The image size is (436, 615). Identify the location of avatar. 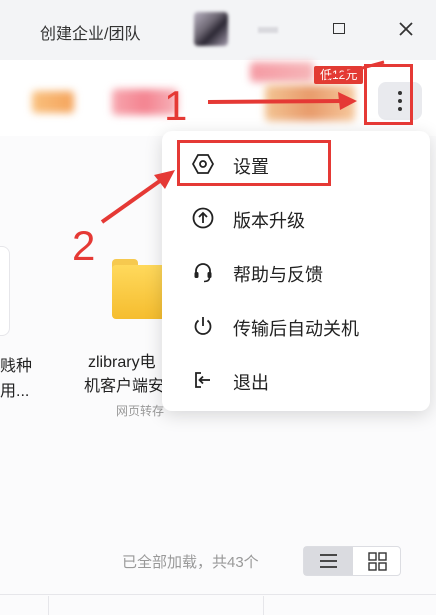
(211, 29).